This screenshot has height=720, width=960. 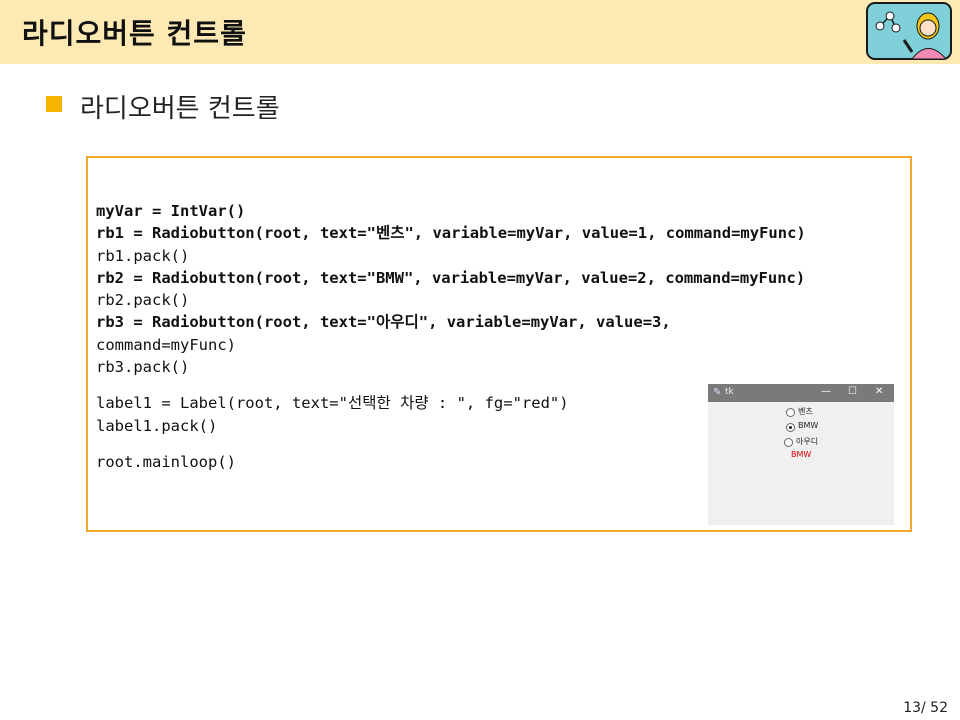 I want to click on page-number: 13/ 52, so click(x=925, y=708).